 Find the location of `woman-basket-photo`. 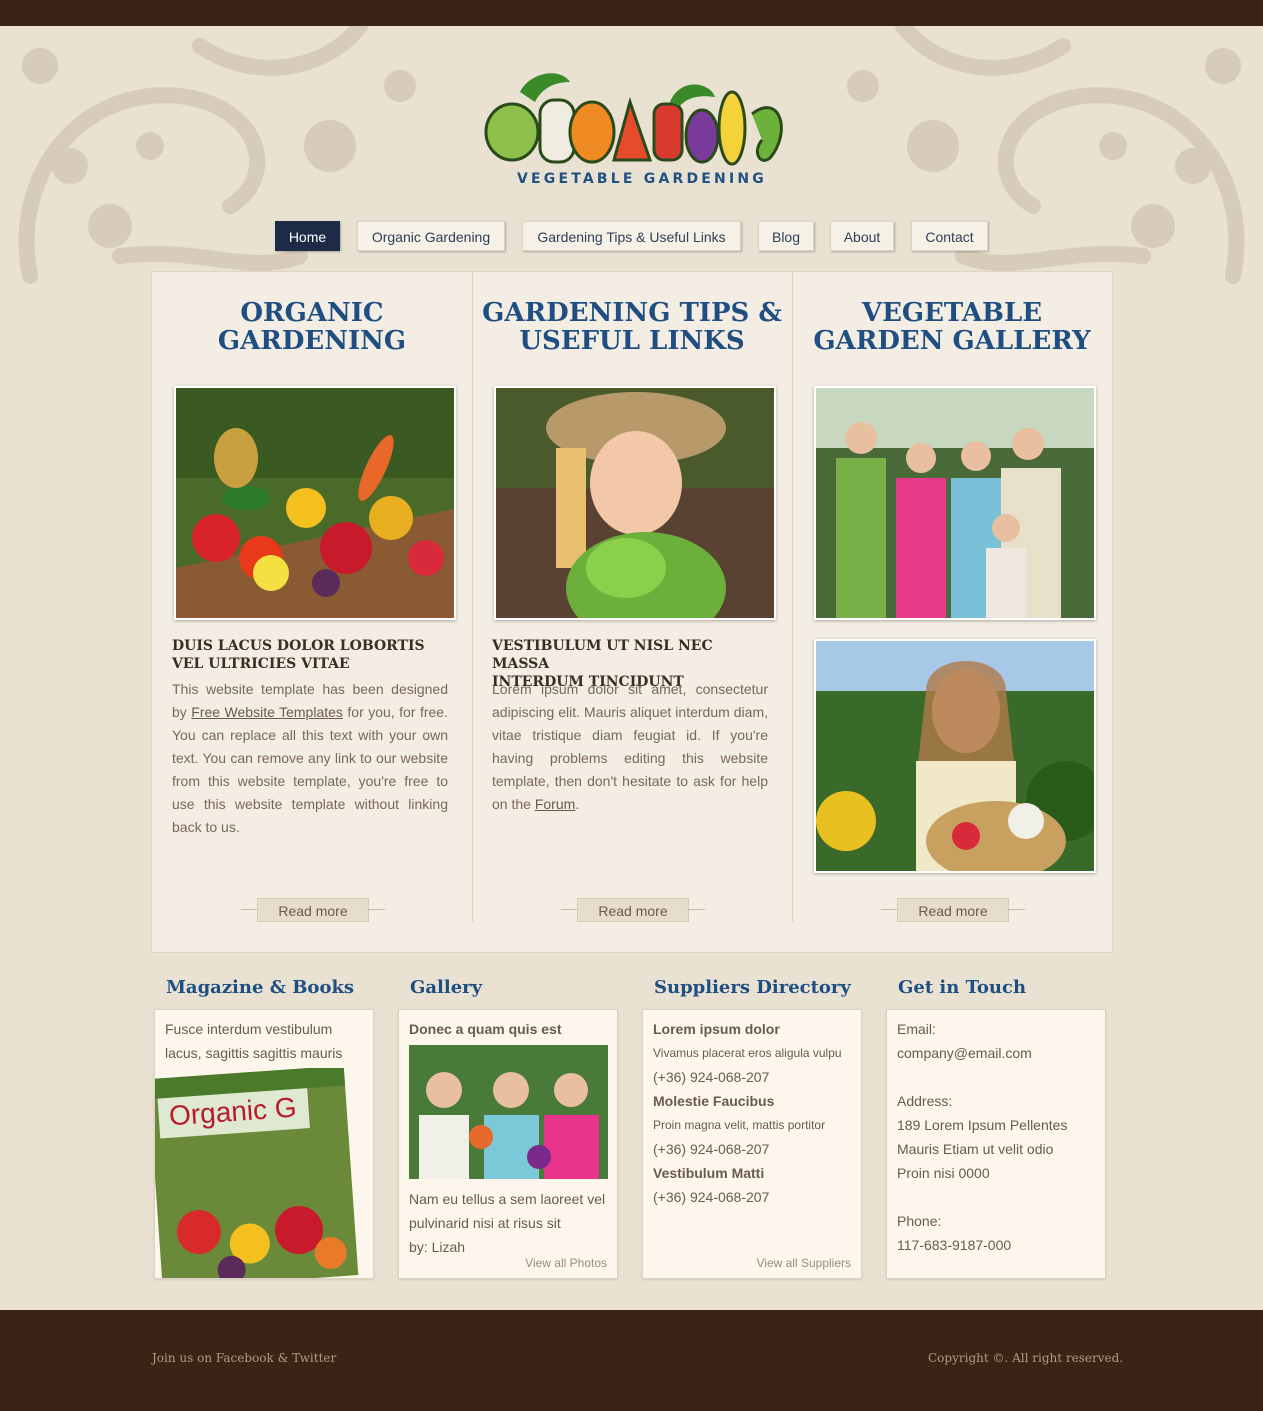

woman-basket-photo is located at coordinates (955, 756).